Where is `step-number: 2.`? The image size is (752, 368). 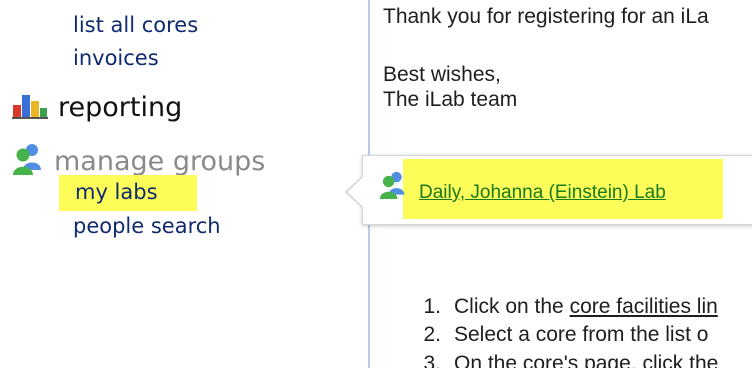 step-number: 2. is located at coordinates (432, 334).